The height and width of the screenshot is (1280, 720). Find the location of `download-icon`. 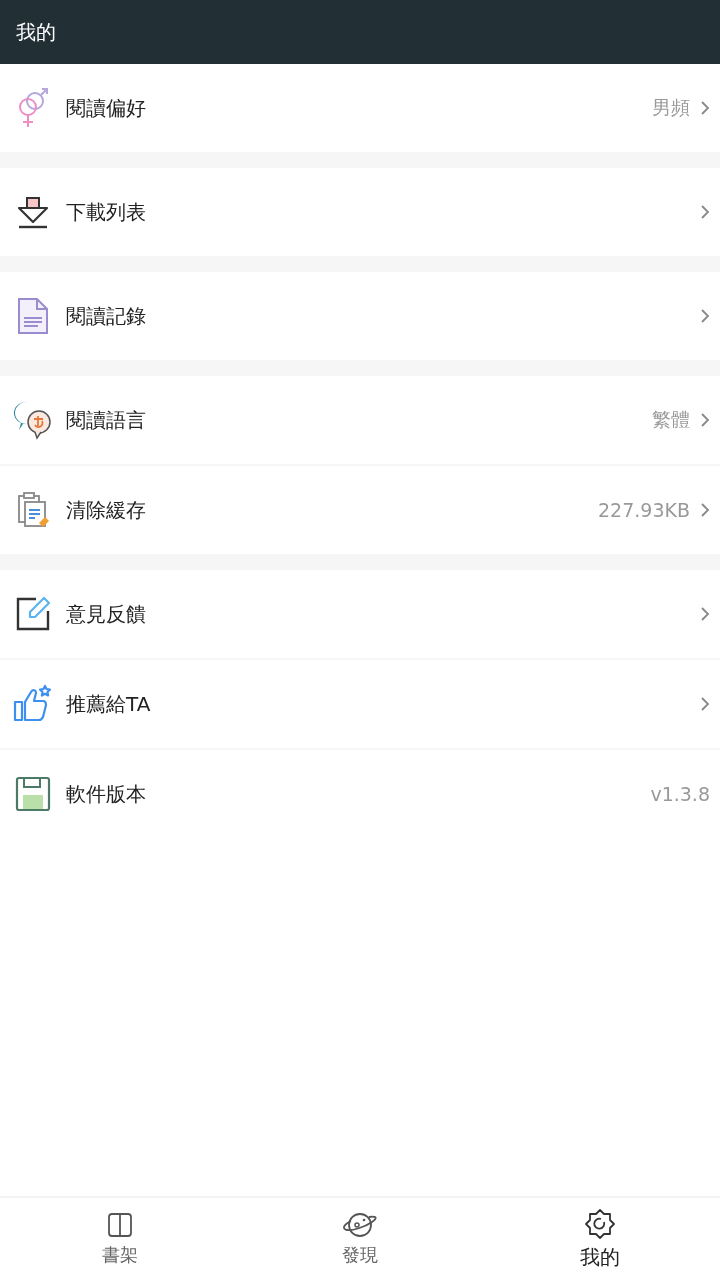

download-icon is located at coordinates (33, 212).